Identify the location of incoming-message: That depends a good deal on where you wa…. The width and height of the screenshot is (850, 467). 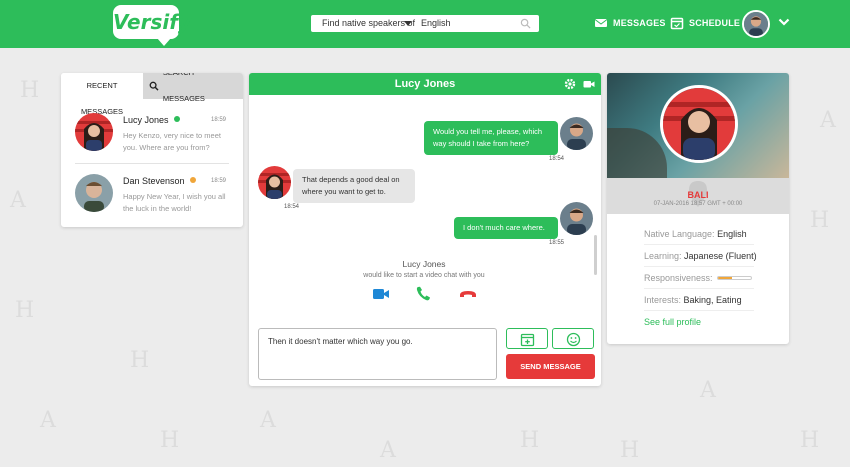
(354, 186).